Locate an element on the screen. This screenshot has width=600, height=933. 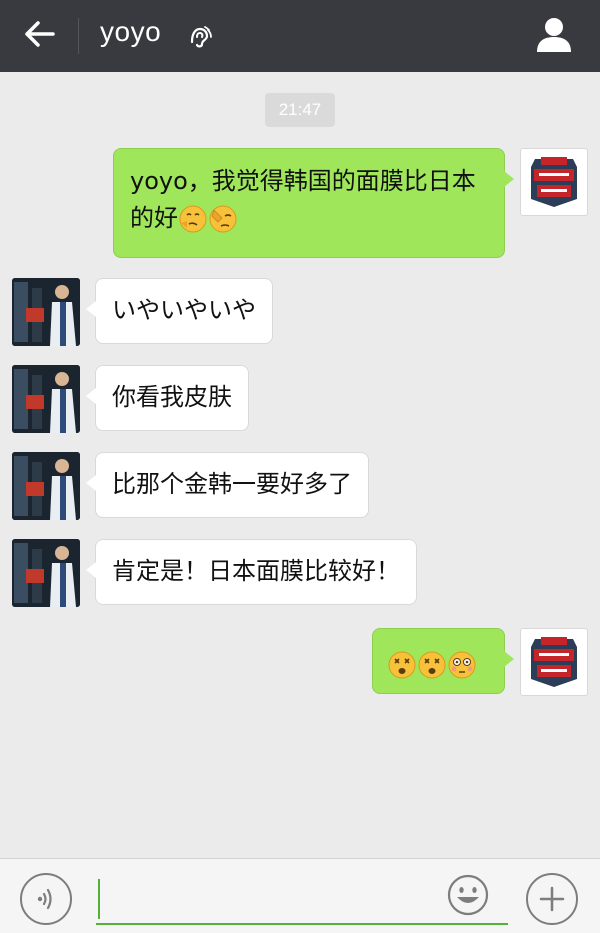
voice-input-icon is located at coordinates (44, 899).